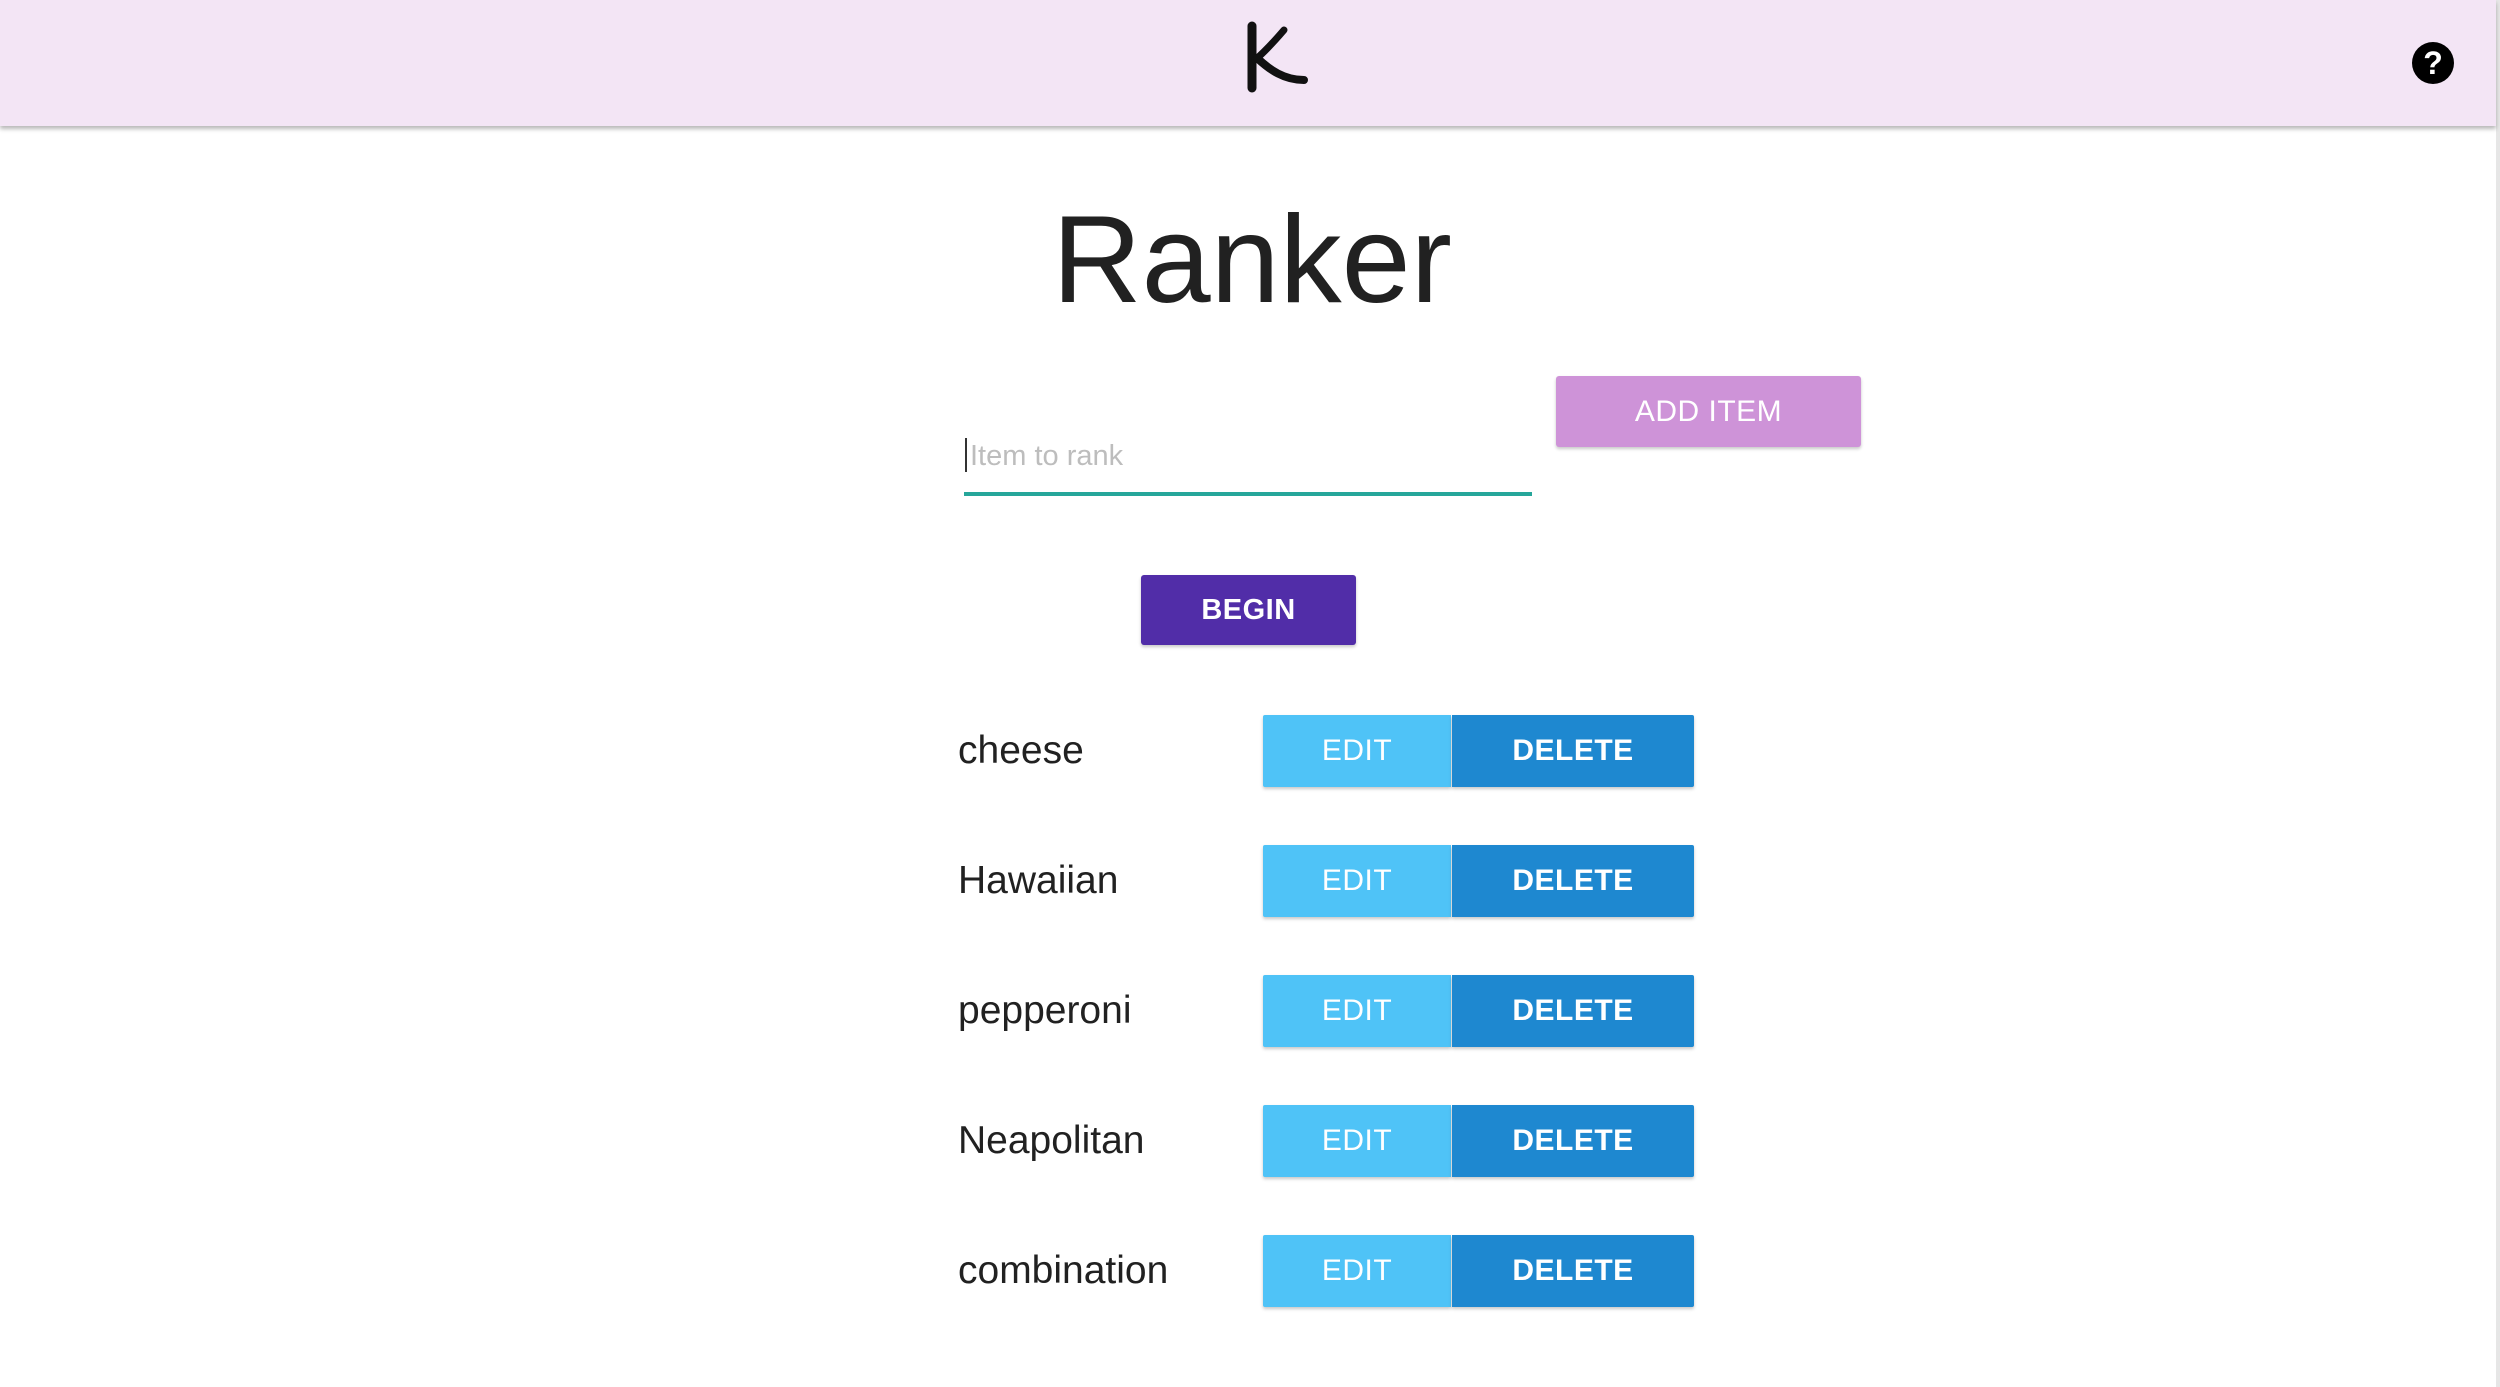  Describe the element at coordinates (1708, 411) in the screenshot. I see `add-item-button: ADD ITEM` at that location.